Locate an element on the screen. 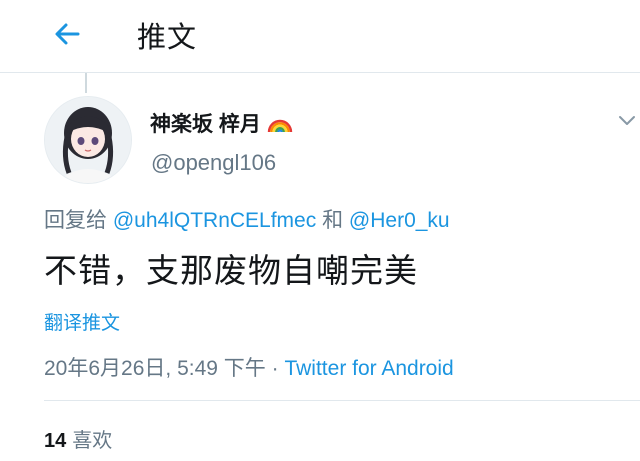 The height and width of the screenshot is (461, 640). arrow-left-icon is located at coordinates (67, 34).